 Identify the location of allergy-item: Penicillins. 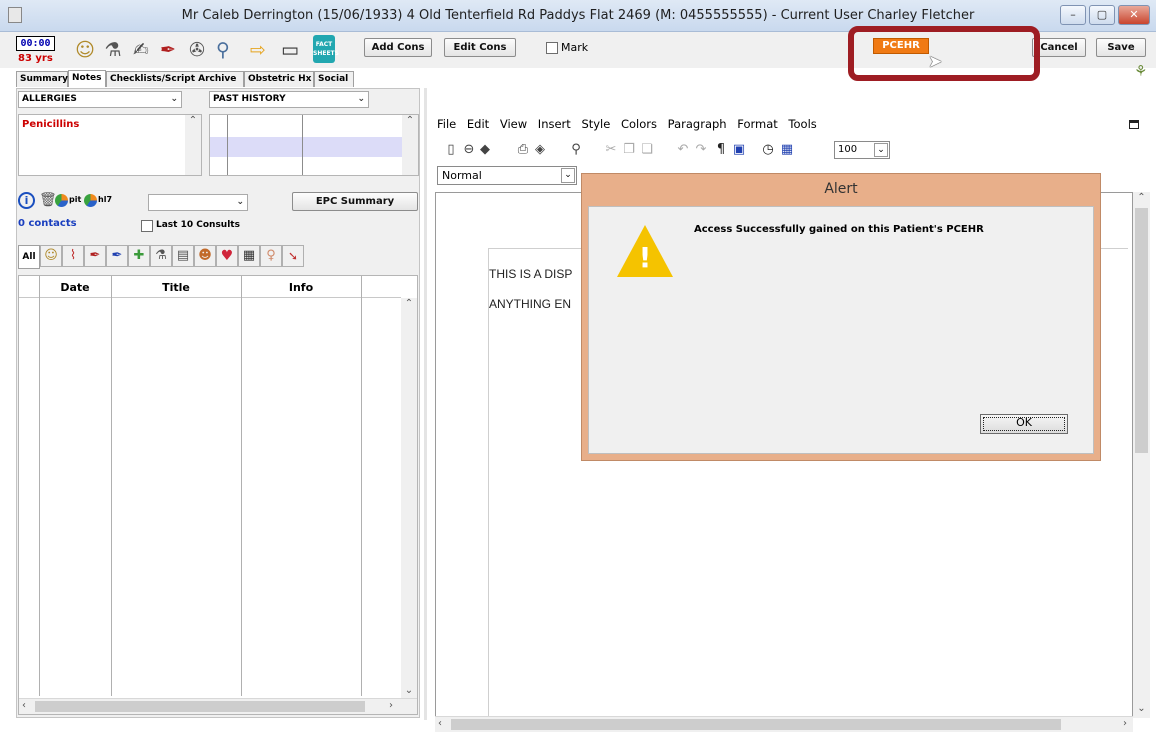
(110, 124).